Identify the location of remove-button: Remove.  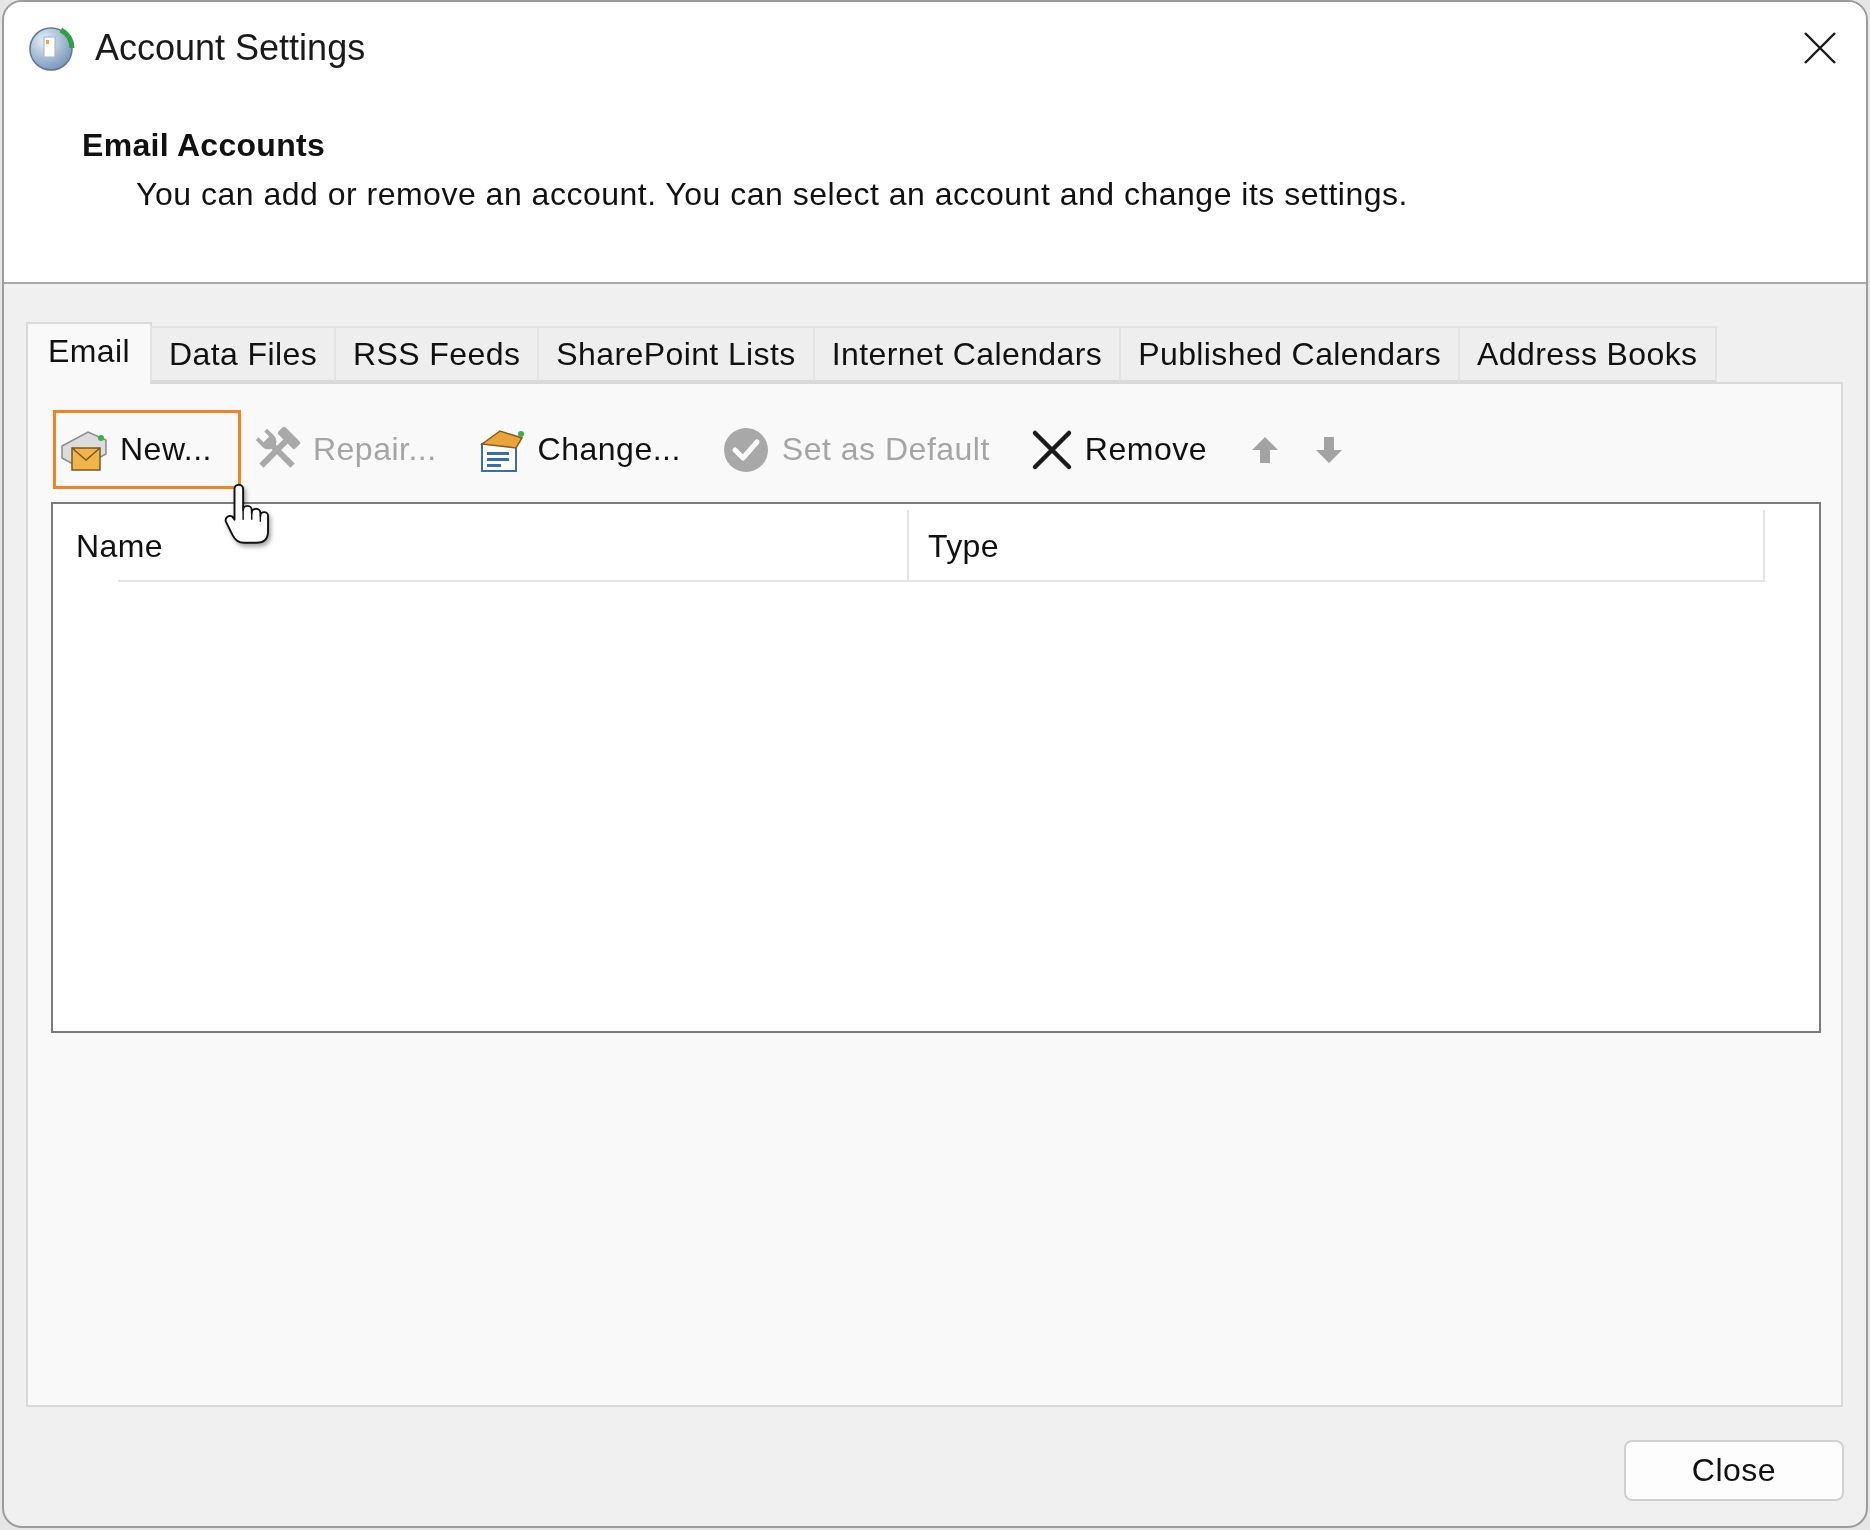
(1129, 449).